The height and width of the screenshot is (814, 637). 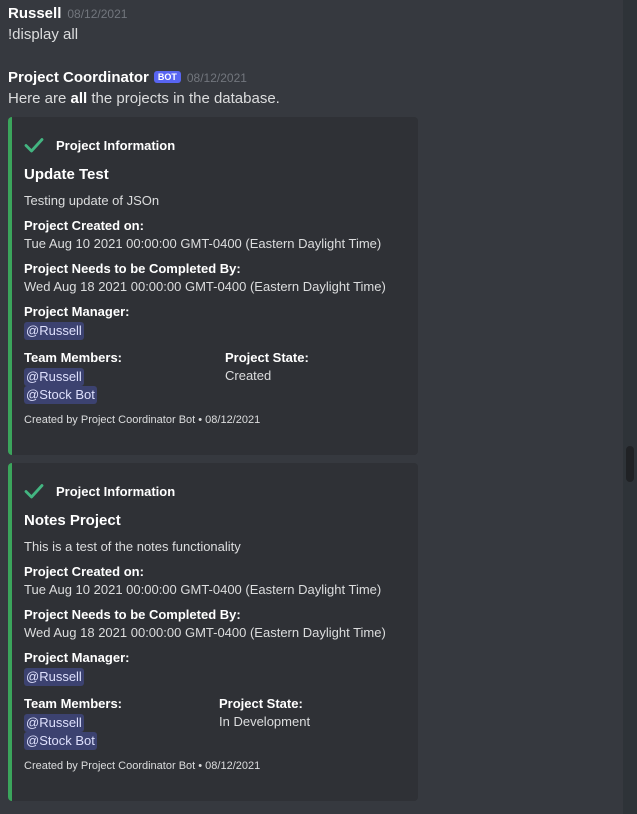 I want to click on scrollbar-track, so click(x=630, y=407).